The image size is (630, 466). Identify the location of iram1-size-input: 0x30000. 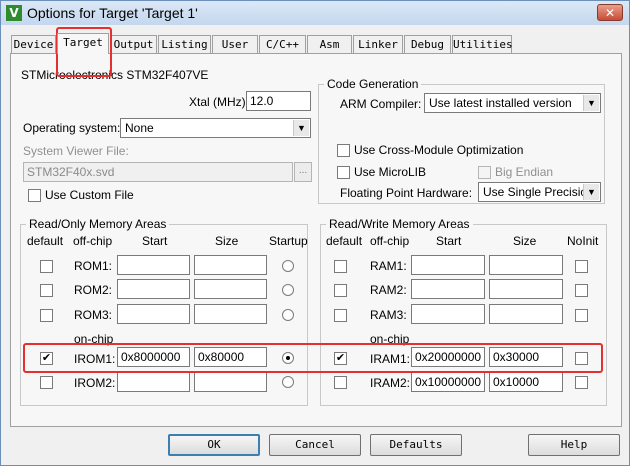
(526, 357).